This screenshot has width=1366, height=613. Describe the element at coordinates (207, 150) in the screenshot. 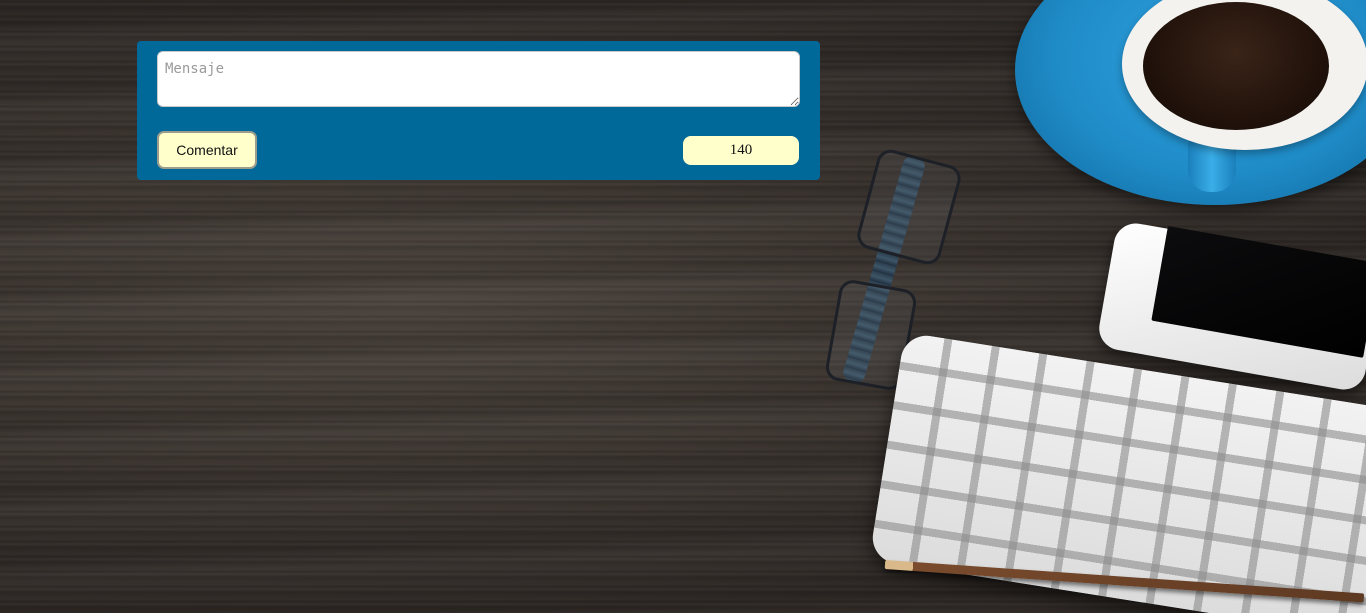

I see `comment-button: Comentar` at that location.